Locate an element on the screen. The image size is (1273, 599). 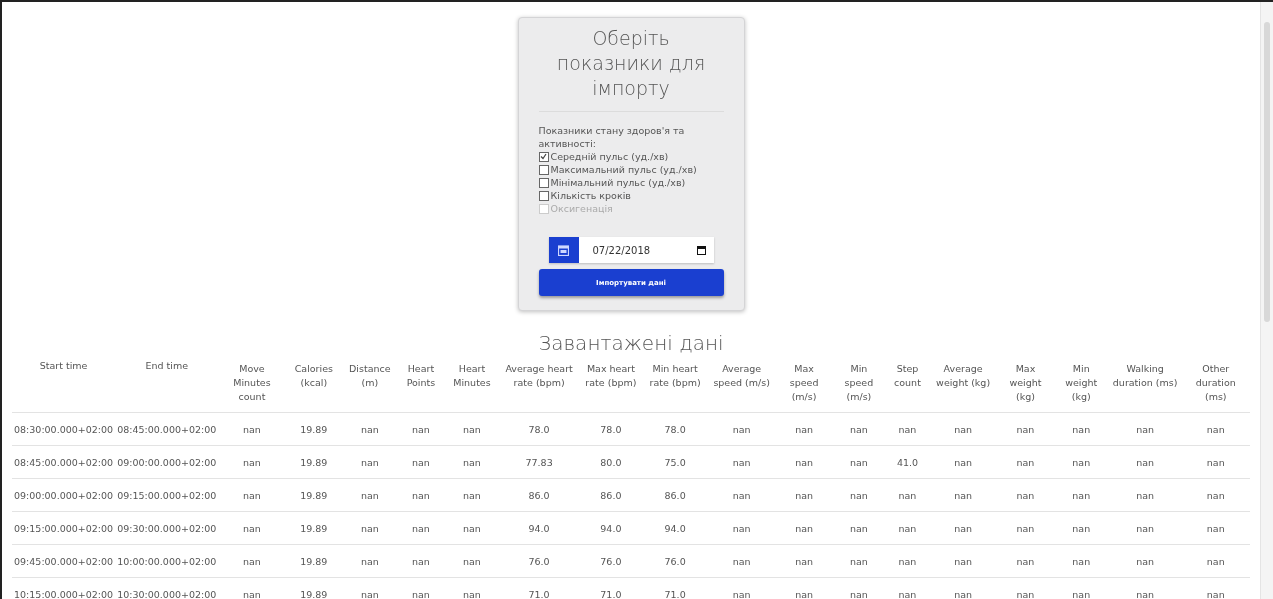
table-cell: 86.0 is located at coordinates (675, 495).